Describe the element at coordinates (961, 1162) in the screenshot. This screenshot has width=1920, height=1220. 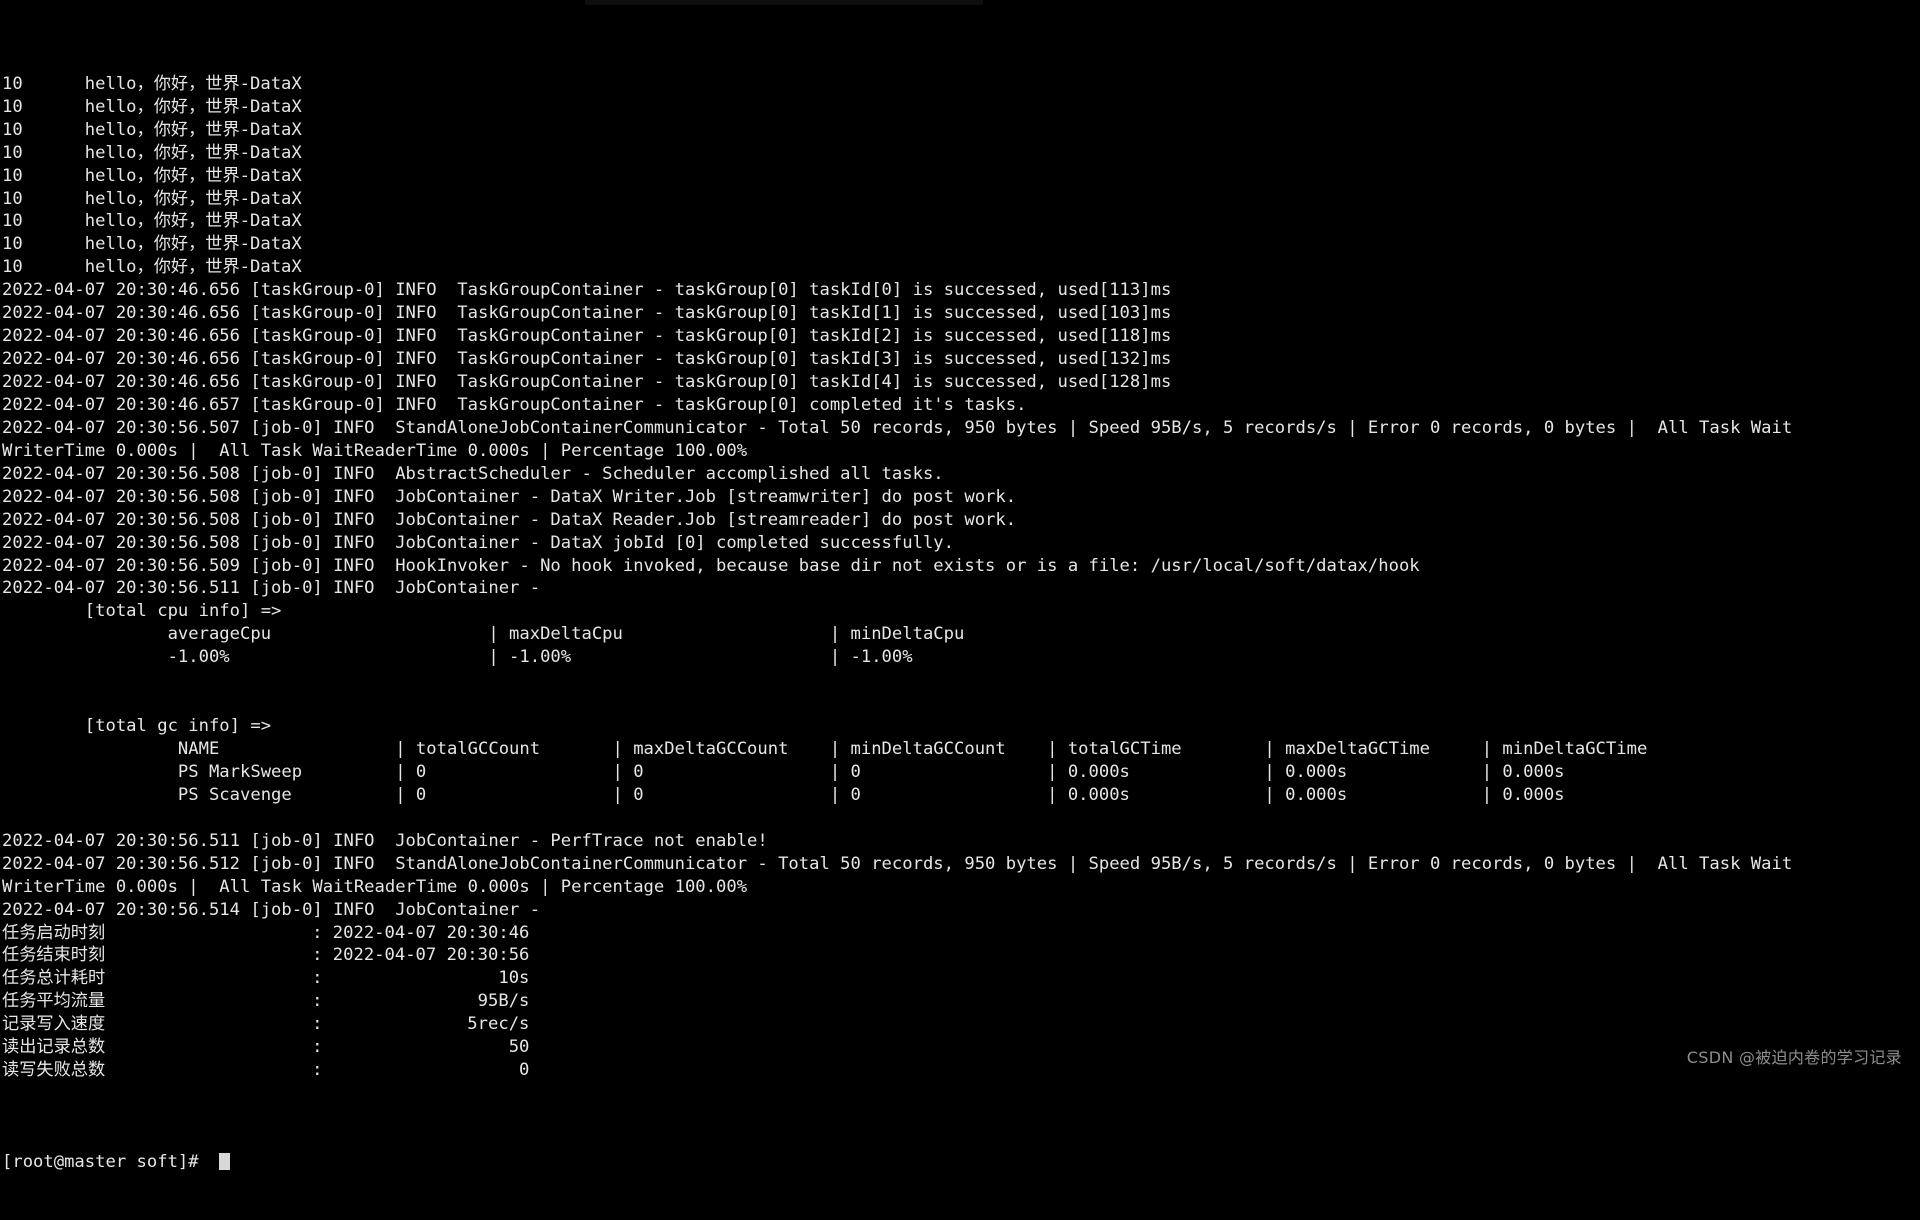
I see `shell-prompt-line: [root@master soft]#` at that location.